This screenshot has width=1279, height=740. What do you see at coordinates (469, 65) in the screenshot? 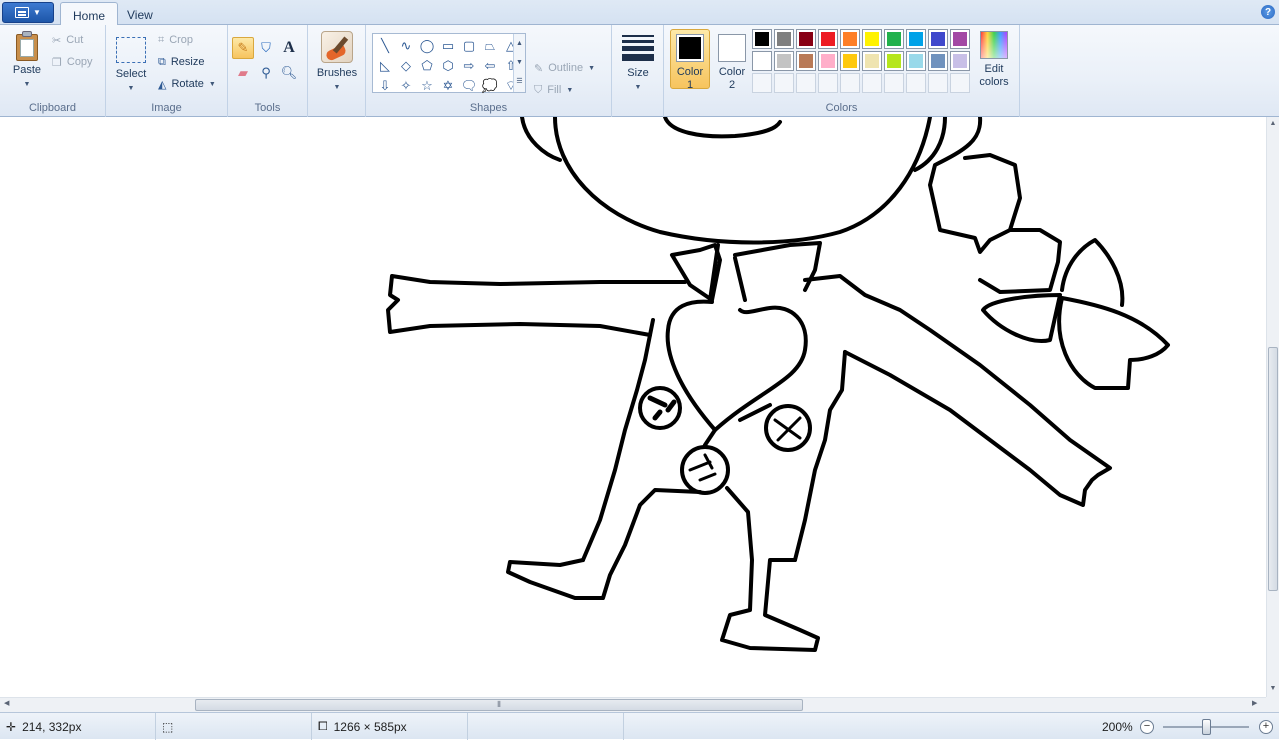
I see `shape-icon: ⇨` at bounding box center [469, 65].